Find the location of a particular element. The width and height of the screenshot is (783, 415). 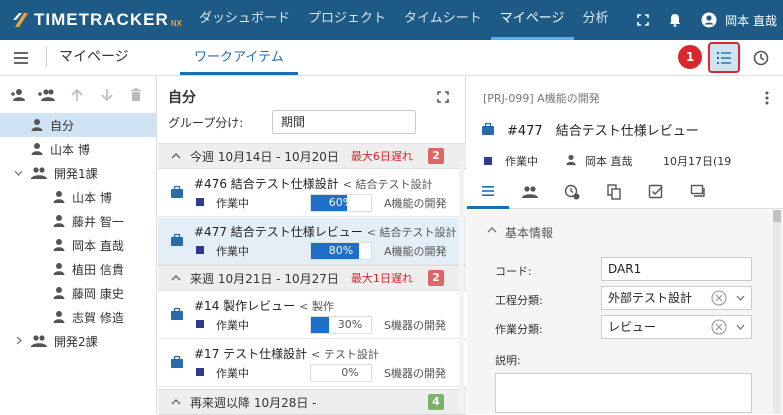

tree-item-shiga: 志賀 修造 is located at coordinates (78, 317).